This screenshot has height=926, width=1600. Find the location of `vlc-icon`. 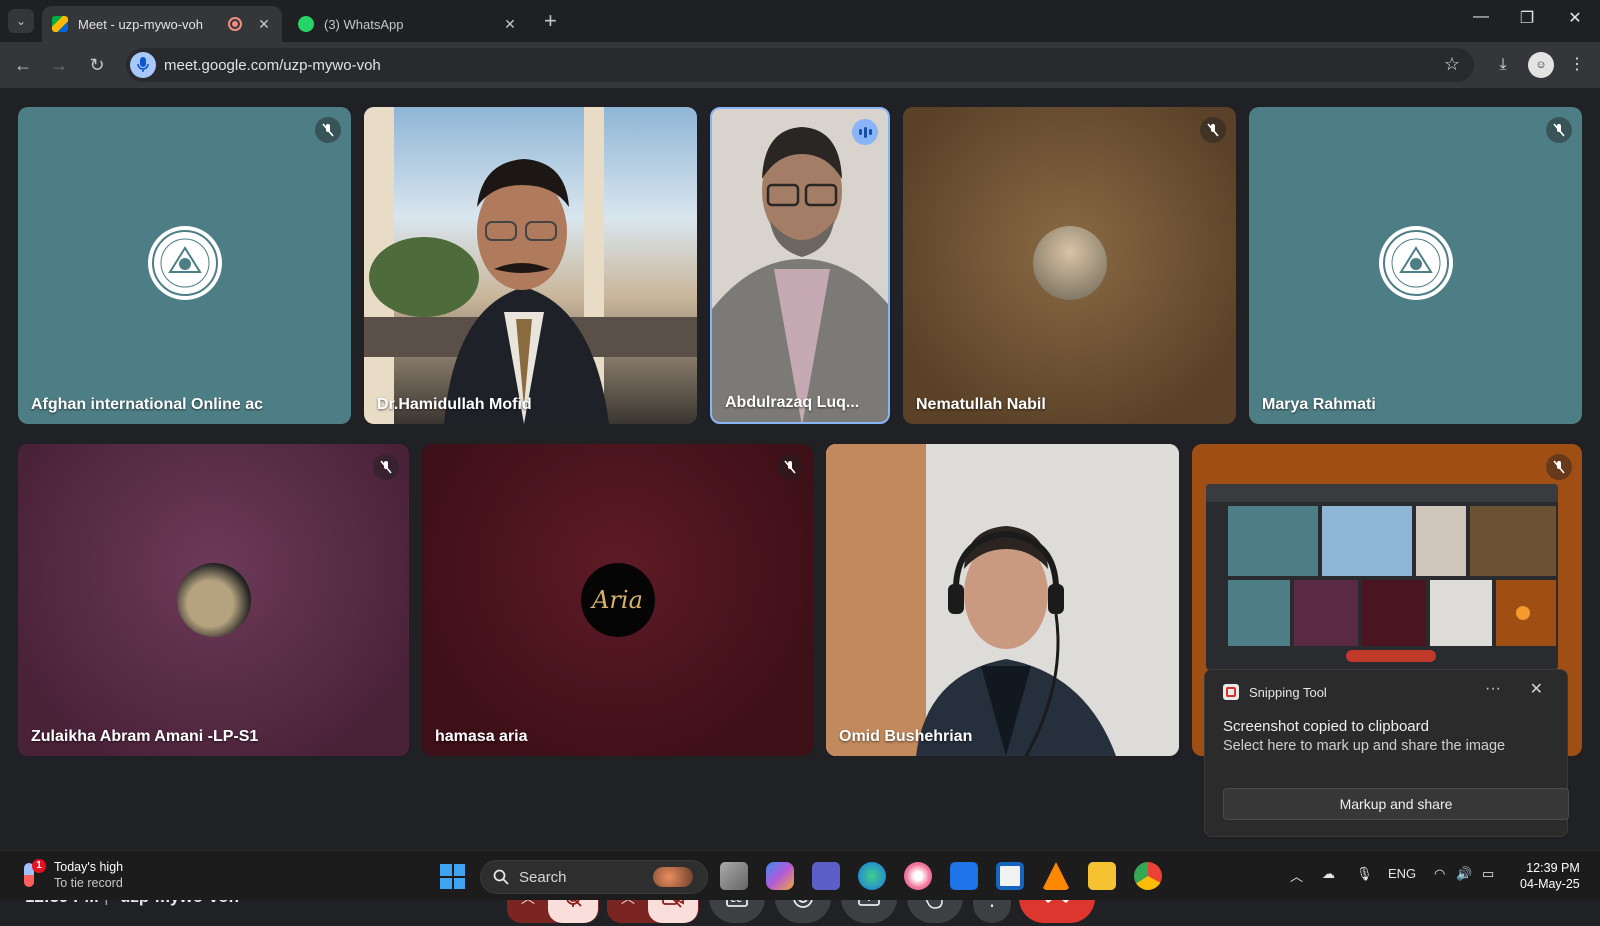

vlc-icon is located at coordinates (1056, 876).